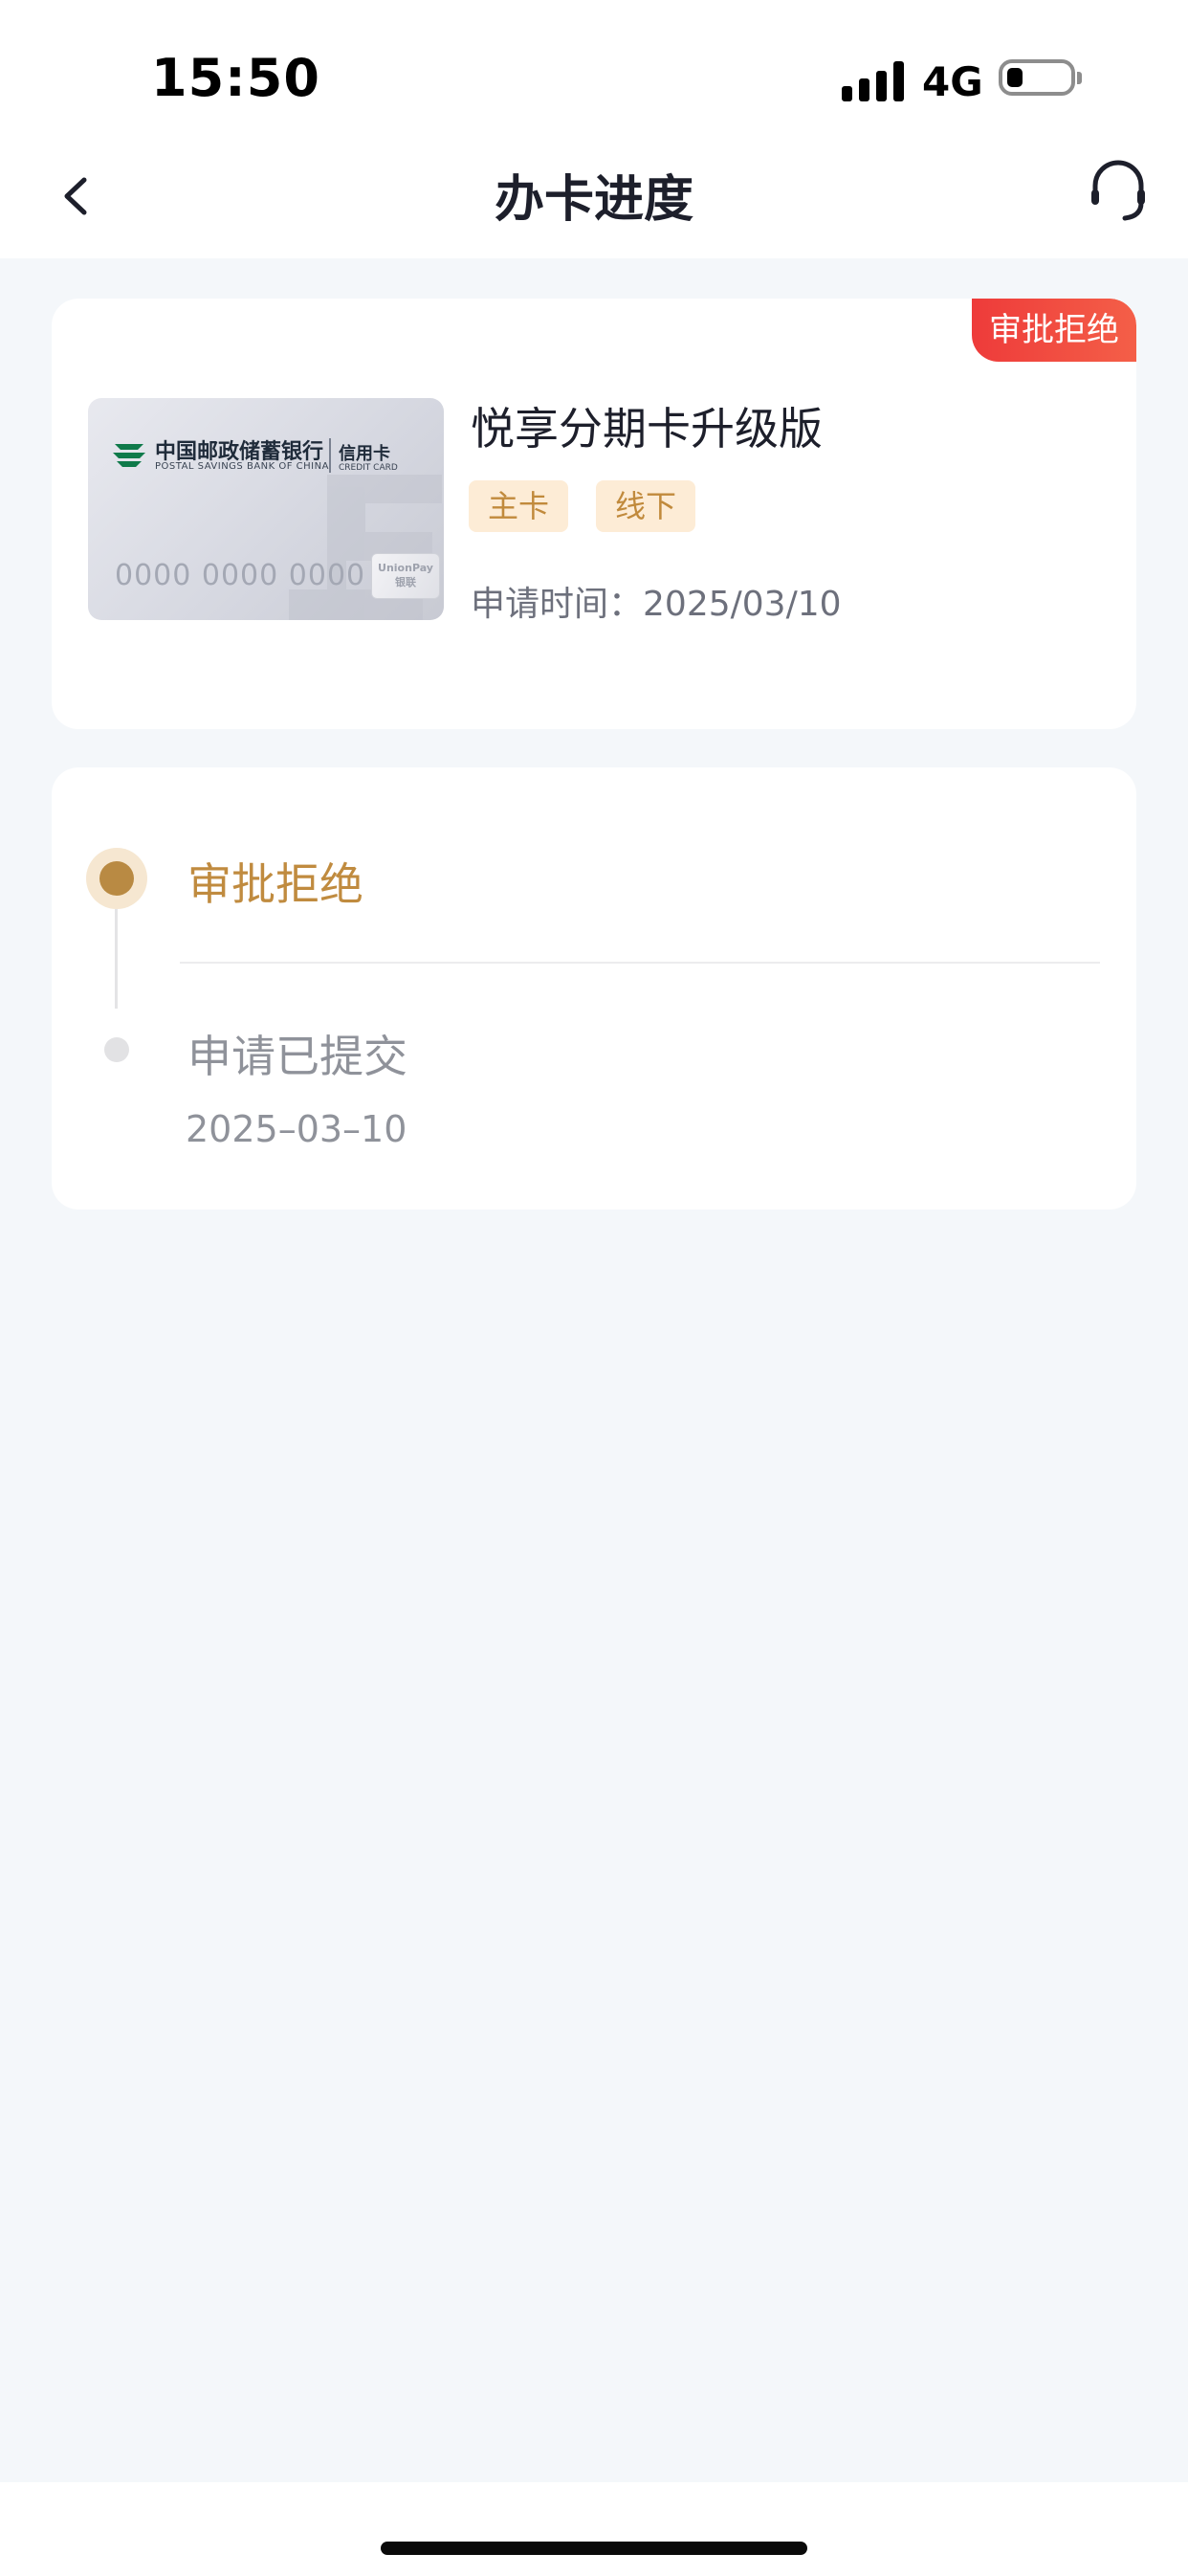 The width and height of the screenshot is (1188, 2576). I want to click on apply-time: 申请时间：2025/03/10, so click(656, 601).